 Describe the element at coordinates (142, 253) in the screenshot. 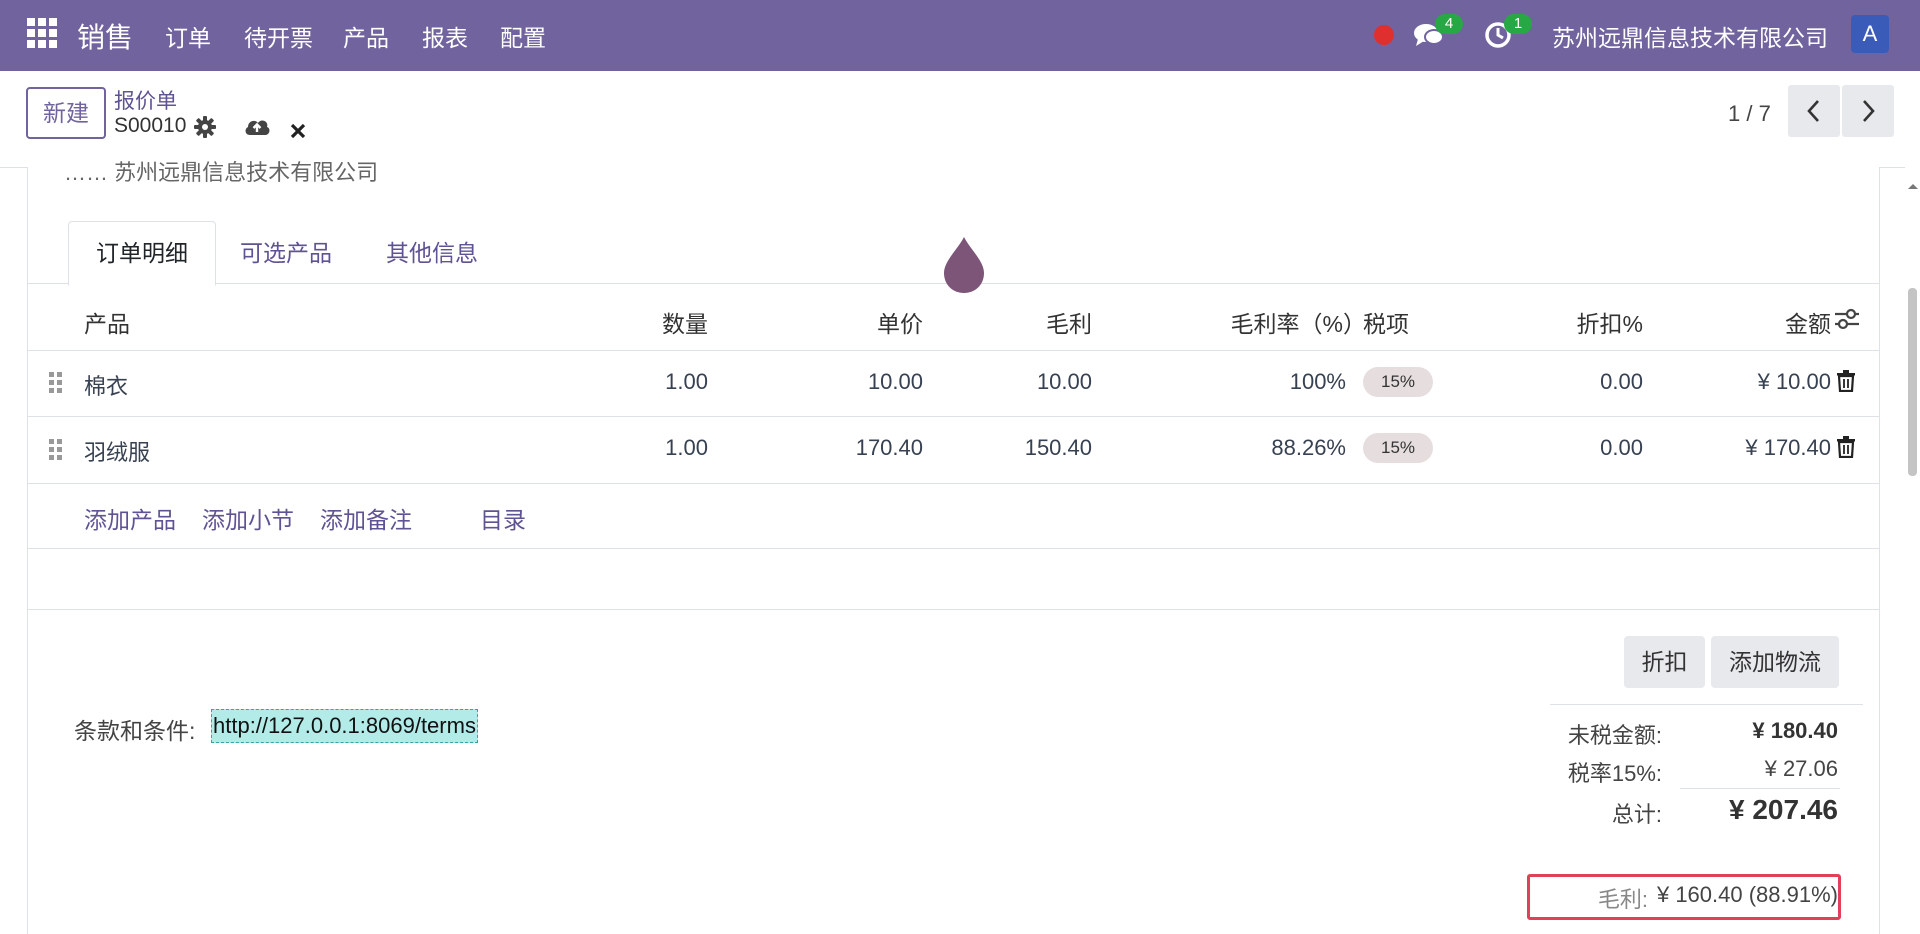

I see `tab-order-lines: 订单明细` at that location.